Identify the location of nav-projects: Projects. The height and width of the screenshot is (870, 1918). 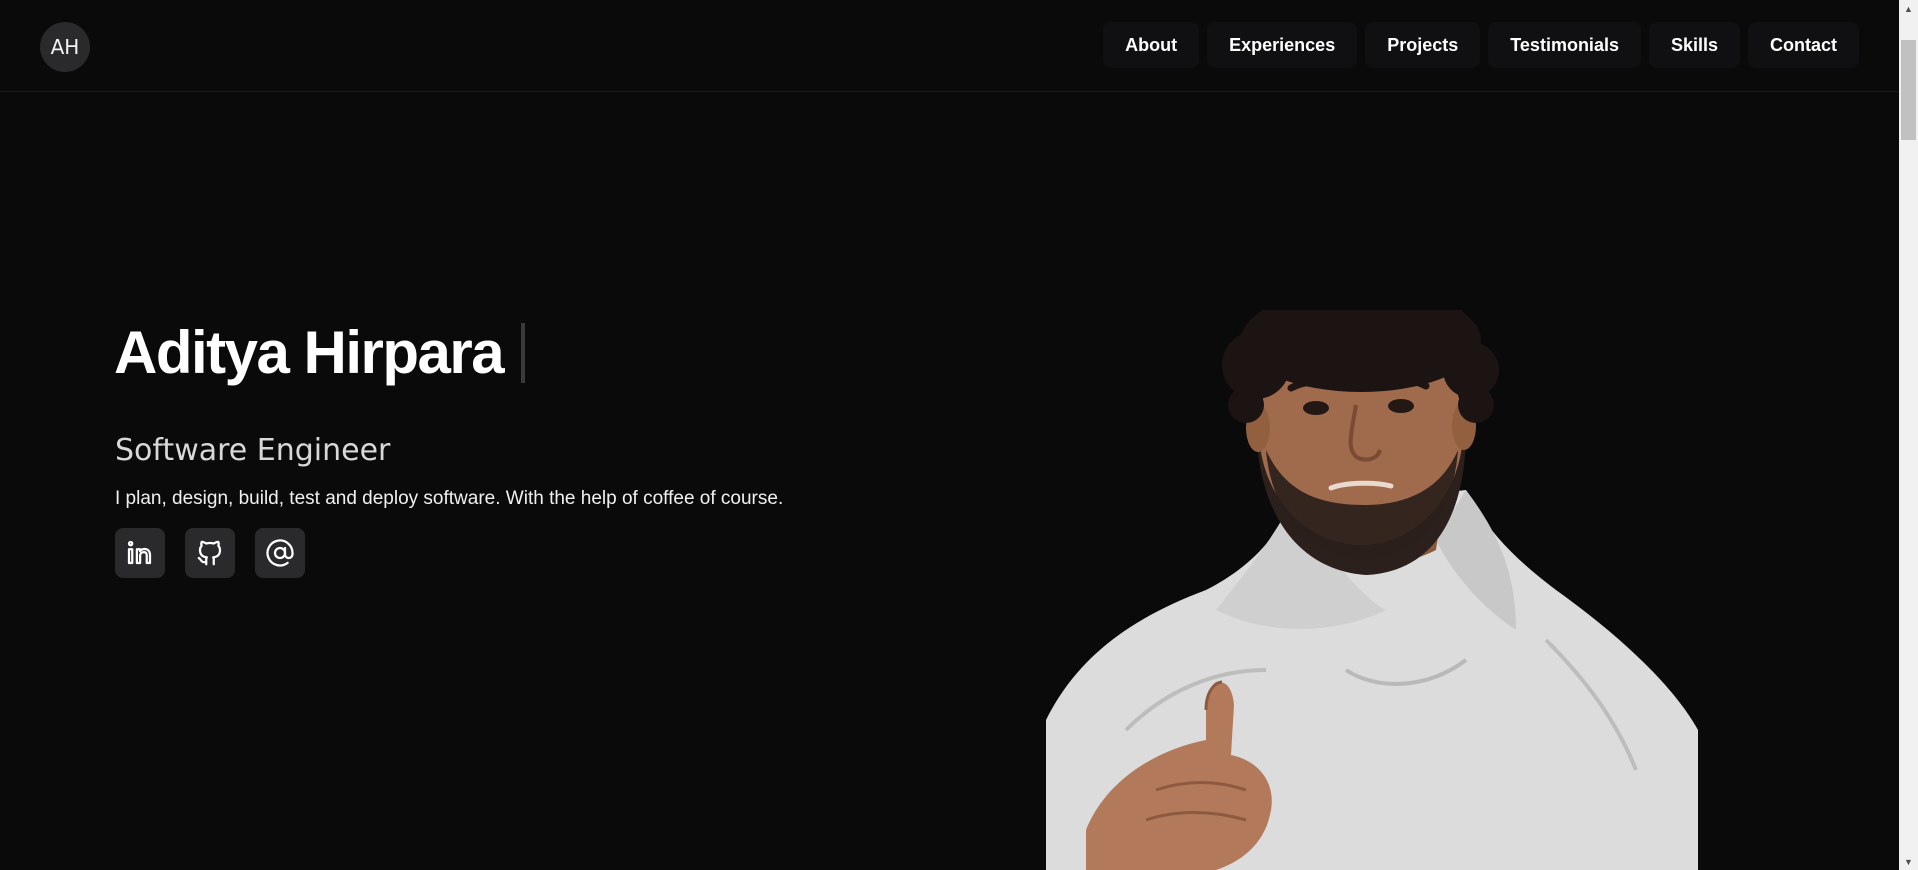
(1423, 45).